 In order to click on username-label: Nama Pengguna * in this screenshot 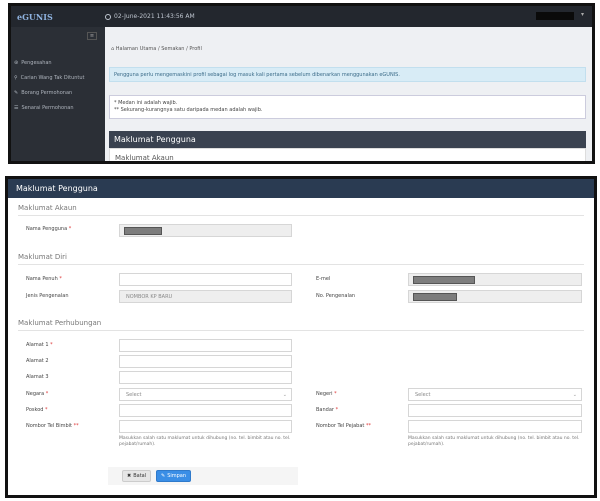, I will do `click(49, 229)`.